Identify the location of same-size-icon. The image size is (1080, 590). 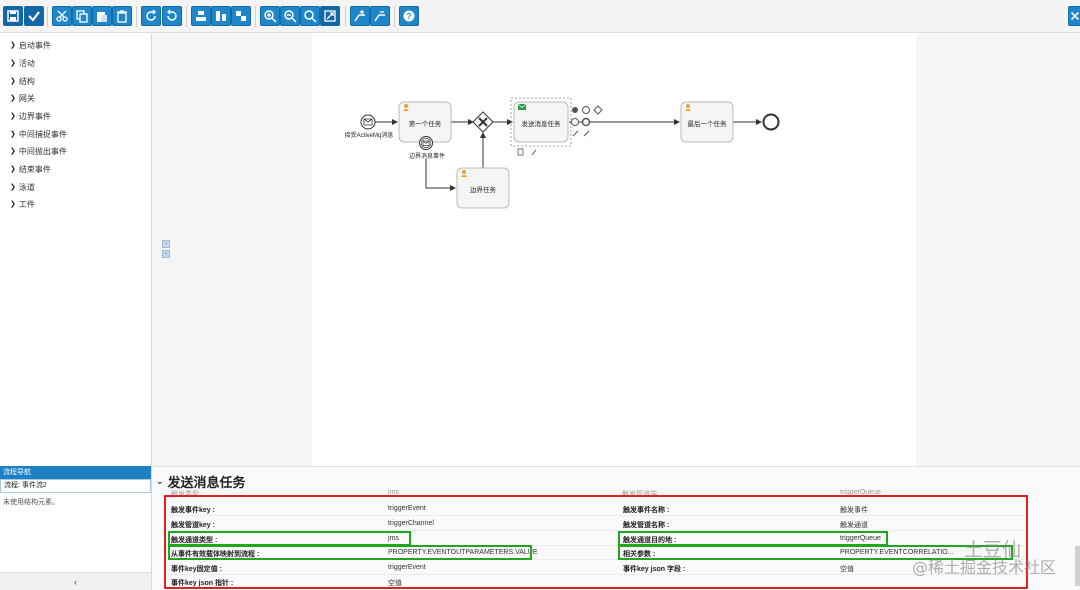
(221, 16).